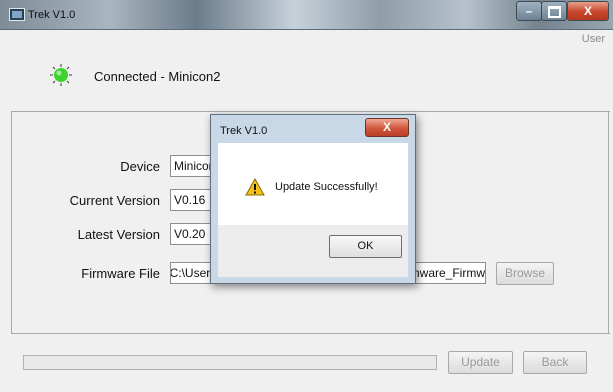  I want to click on app-icon, so click(17, 14).